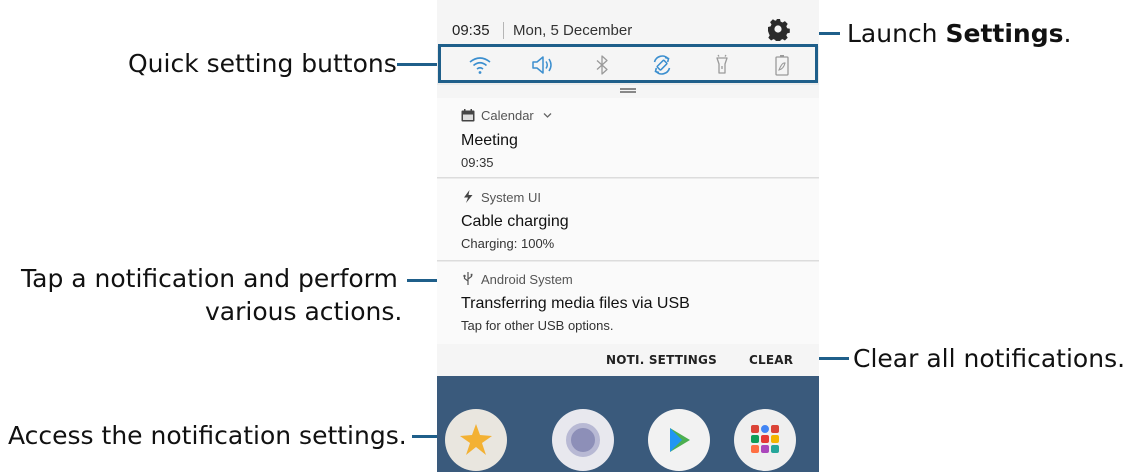 Image resolution: width=1127 pixels, height=472 pixels. What do you see at coordinates (575, 303) in the screenshot?
I see `notification-title: Transferring media files via USB` at bounding box center [575, 303].